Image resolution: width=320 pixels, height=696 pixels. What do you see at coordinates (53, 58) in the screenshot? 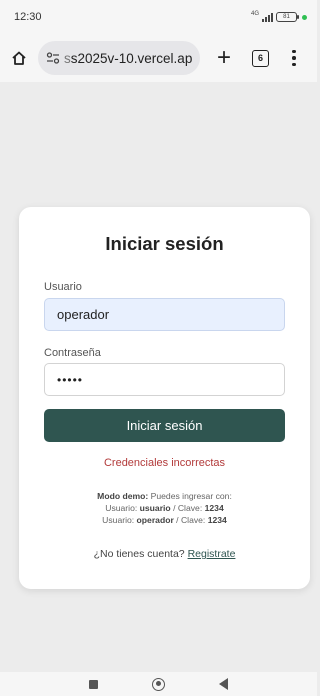
I see `site-settings-icon` at bounding box center [53, 58].